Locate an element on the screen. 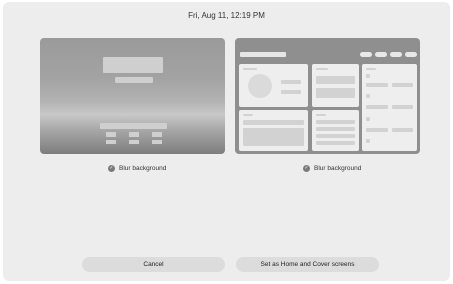 This screenshot has height=284, width=453. home-blur-option: ✓ Blur background is located at coordinates (332, 168).